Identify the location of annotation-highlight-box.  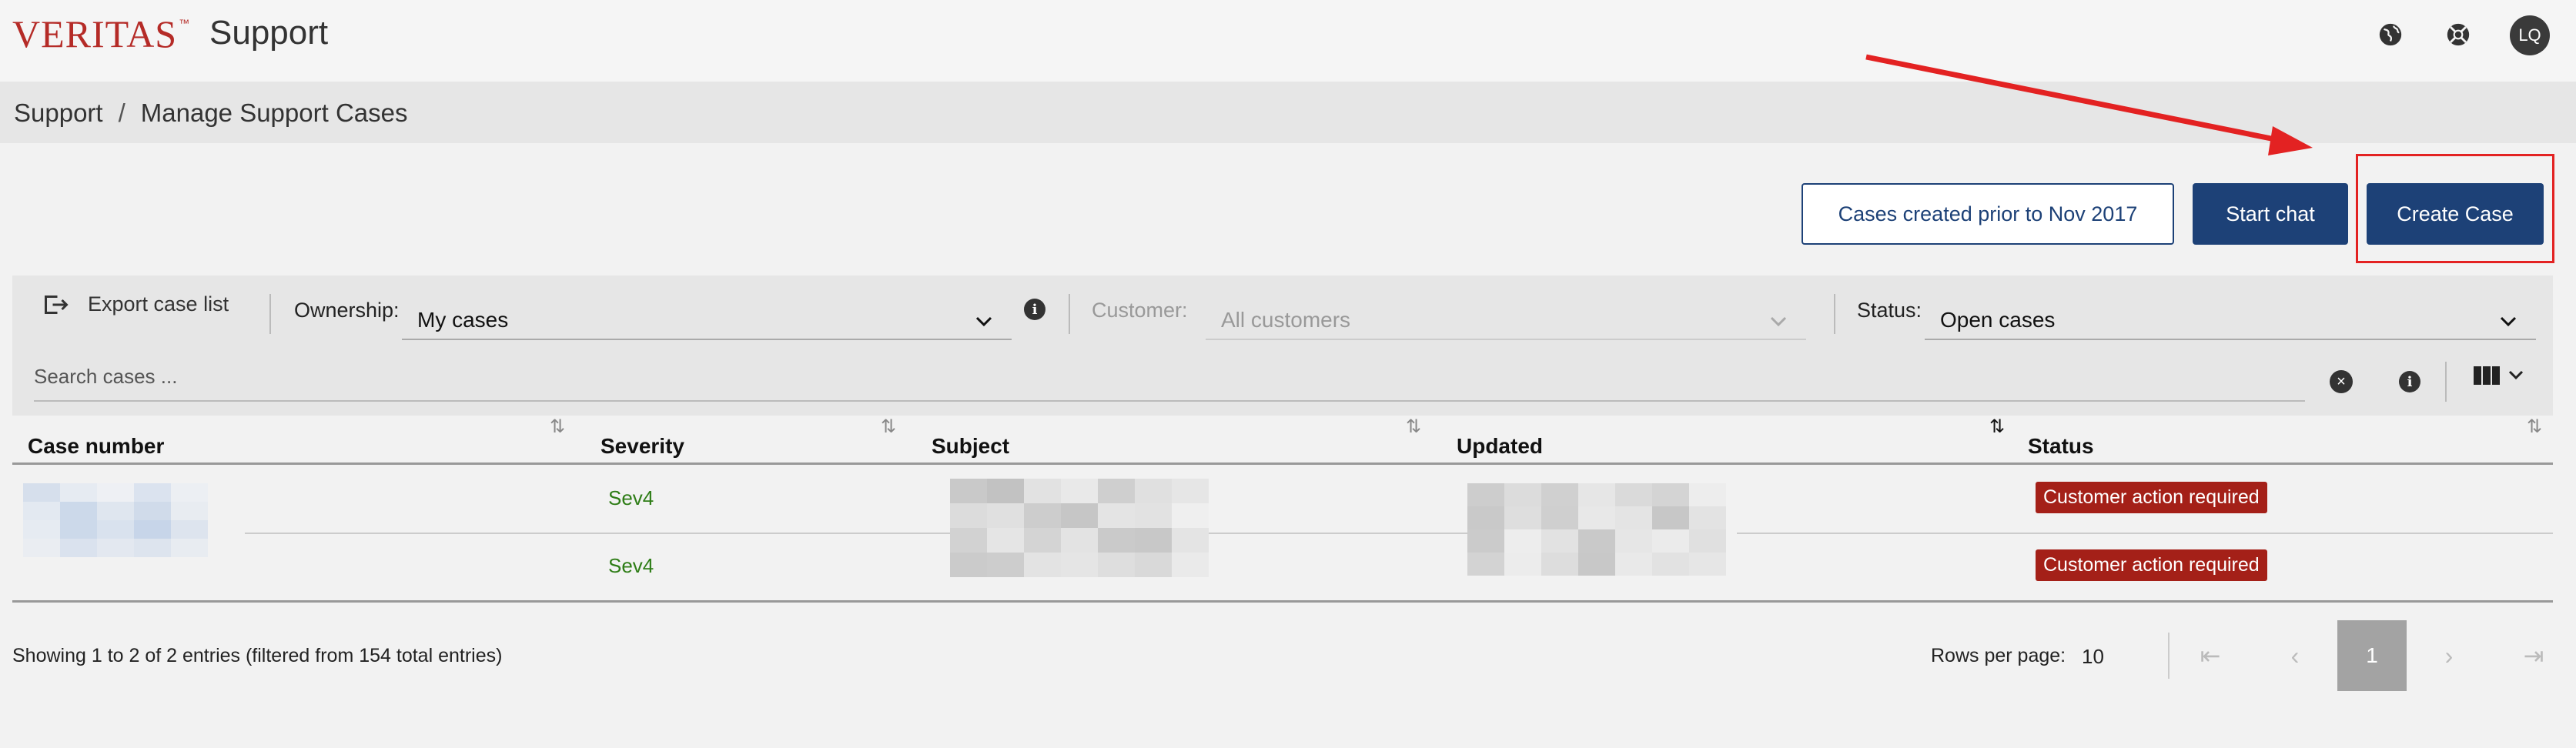
(2455, 208).